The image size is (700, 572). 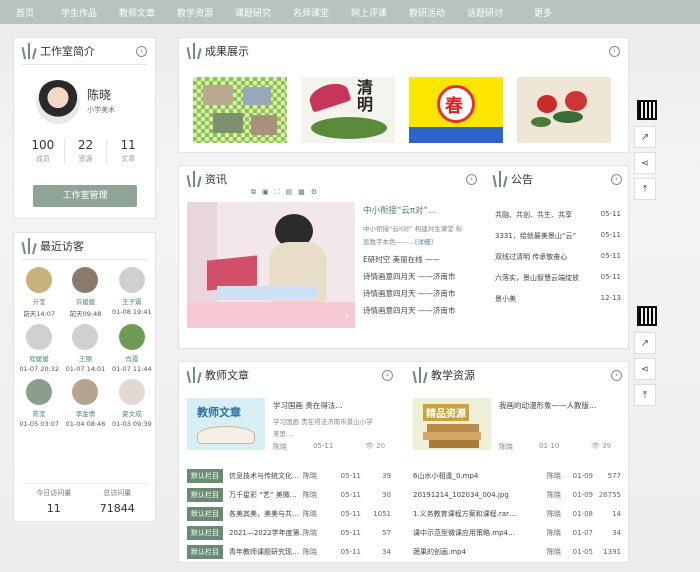 I want to click on nav-teacher-articles: 教师文章, so click(x=137, y=12).